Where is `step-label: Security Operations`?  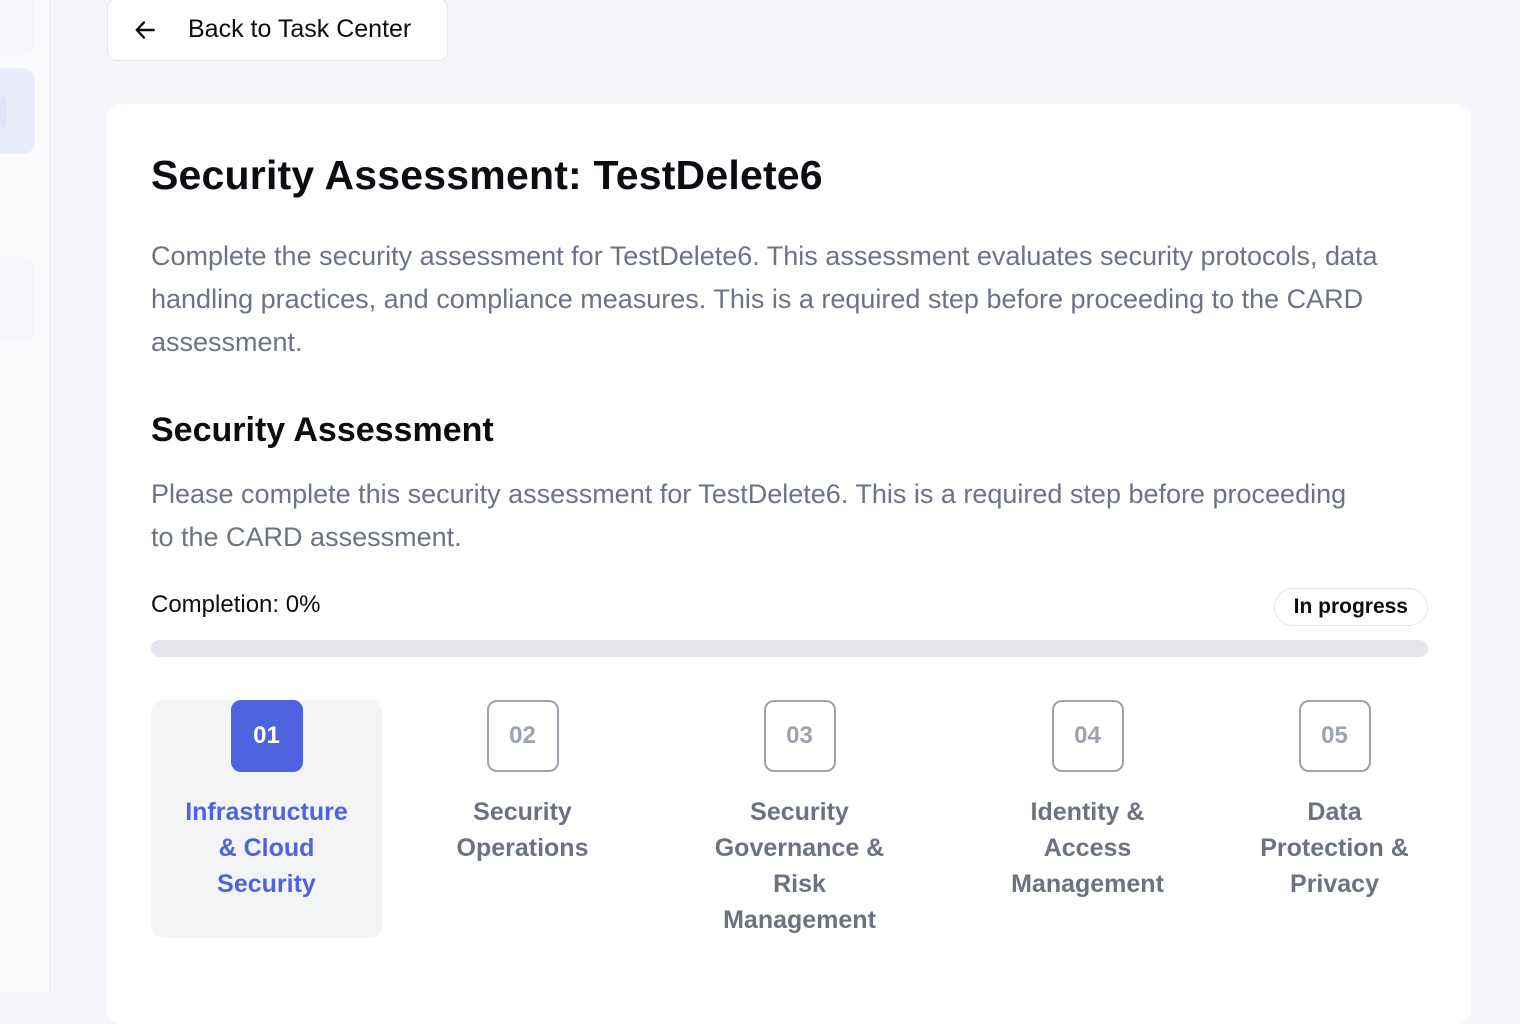 step-label: Security Operations is located at coordinates (522, 830).